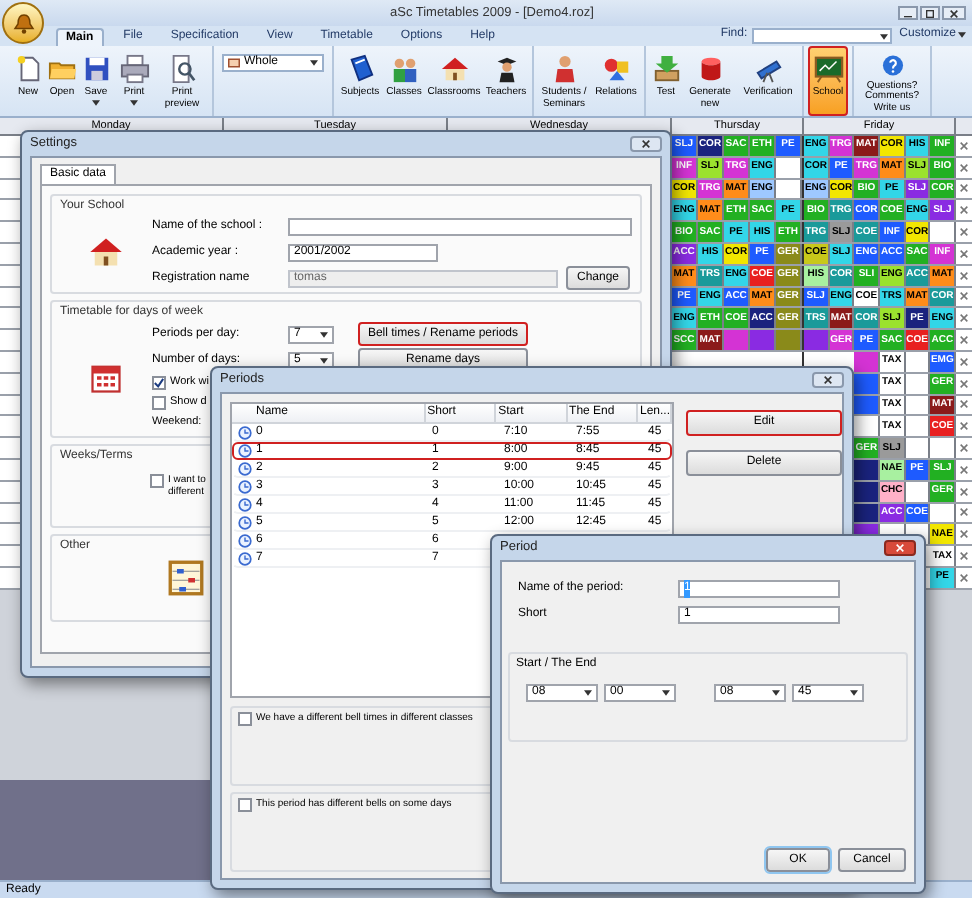 The width and height of the screenshot is (972, 898). What do you see at coordinates (616, 69) in the screenshot?
I see `shapes-icon` at bounding box center [616, 69].